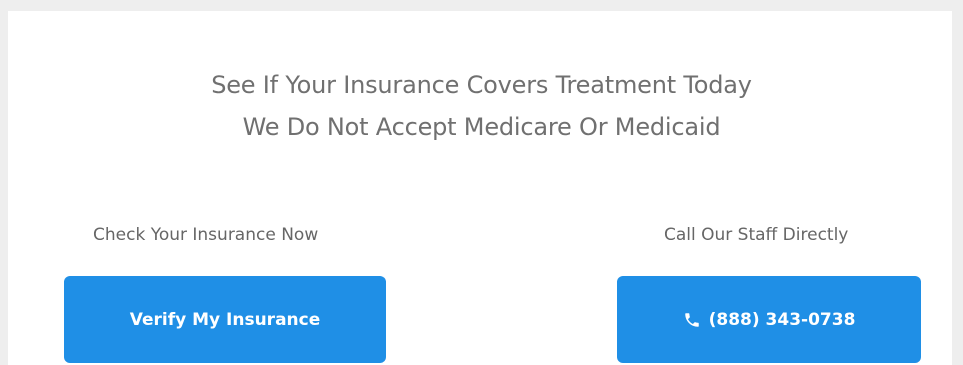 The width and height of the screenshot is (963, 365). I want to click on verify-insurance-button-label: Verify My Insurance, so click(225, 319).